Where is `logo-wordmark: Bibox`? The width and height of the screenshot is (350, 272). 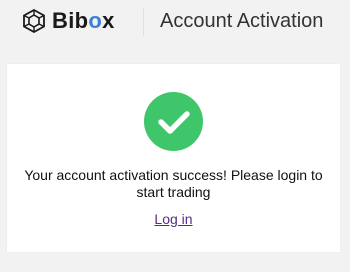
logo-wordmark: Bibox is located at coordinates (83, 21).